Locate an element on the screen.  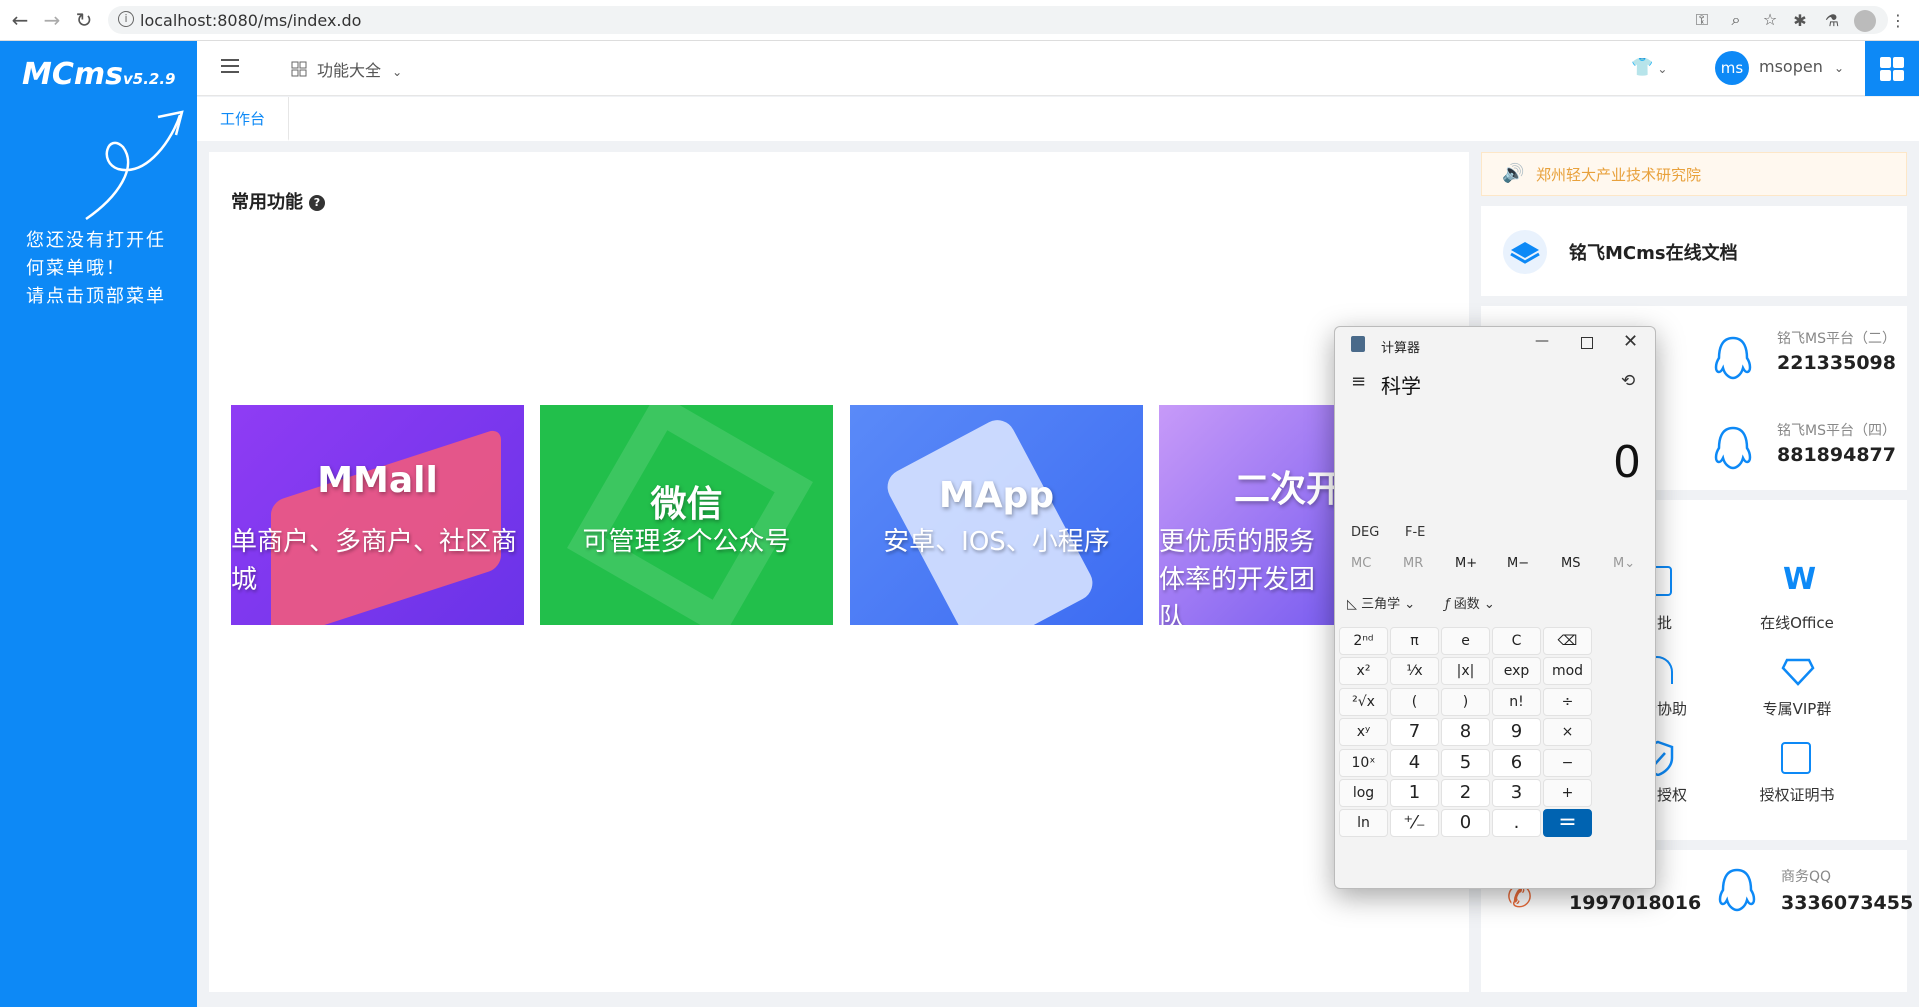
card-title: MApp is located at coordinates (996, 495).